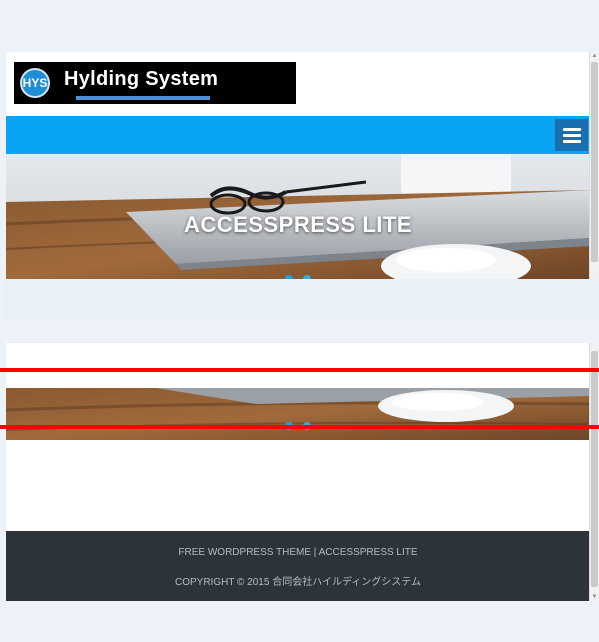 The image size is (599, 642). What do you see at coordinates (571, 135) in the screenshot?
I see `menu-toggle-button` at bounding box center [571, 135].